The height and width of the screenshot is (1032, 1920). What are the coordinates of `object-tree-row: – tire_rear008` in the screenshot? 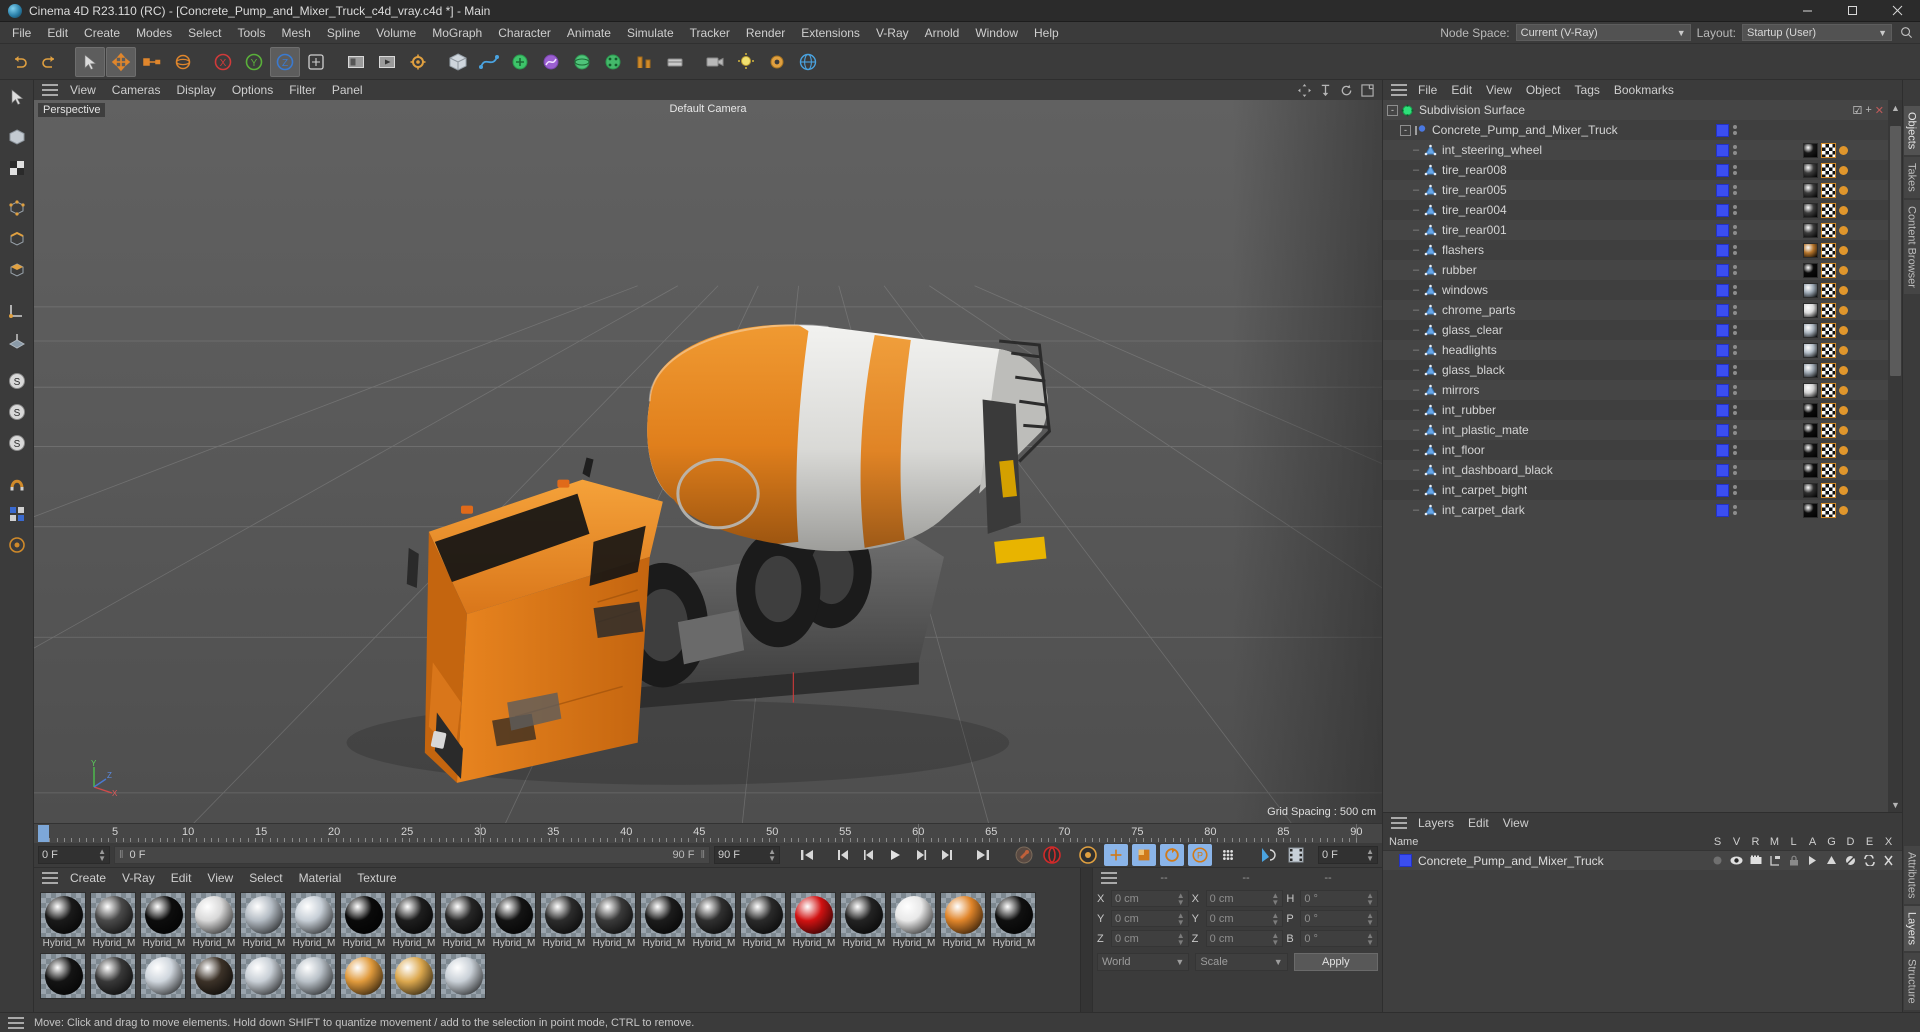 It's located at (1635, 170).